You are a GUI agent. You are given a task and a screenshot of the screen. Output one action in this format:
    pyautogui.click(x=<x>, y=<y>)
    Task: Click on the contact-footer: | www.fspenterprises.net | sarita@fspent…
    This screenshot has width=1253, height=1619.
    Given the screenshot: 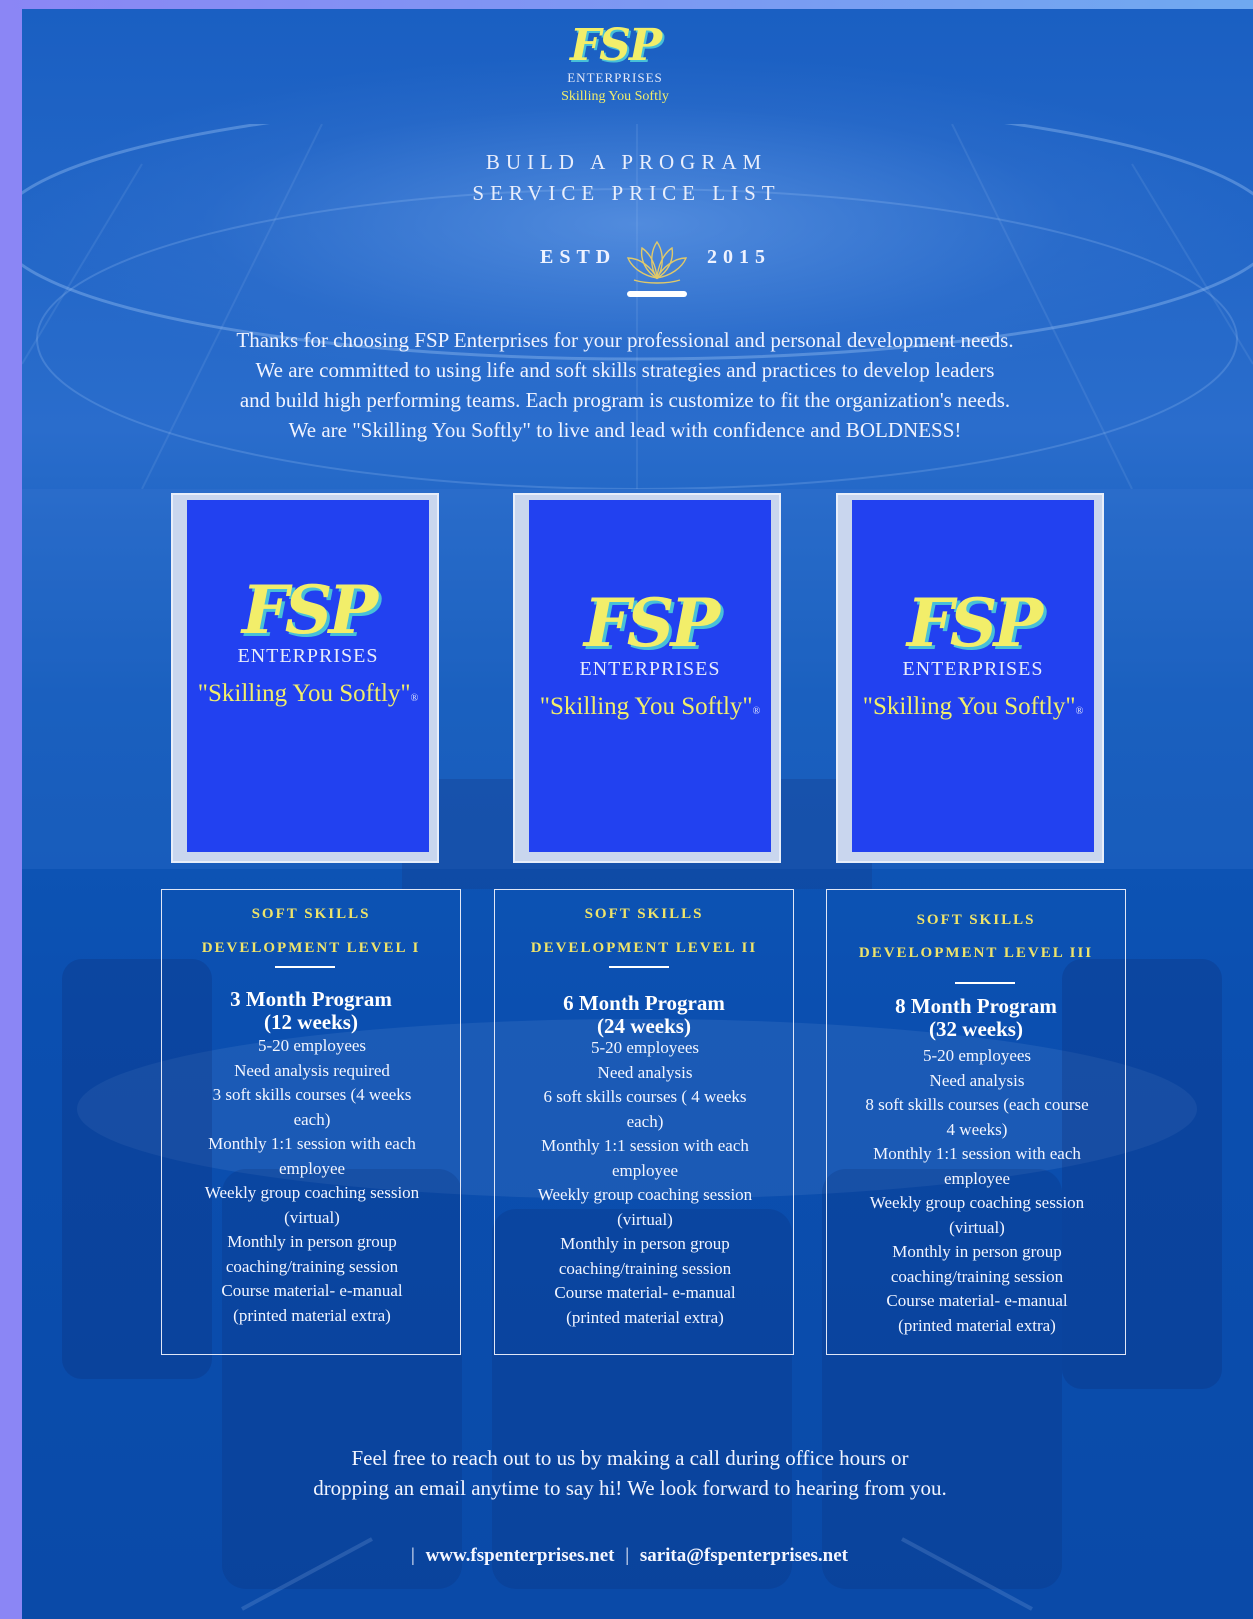 What is the action you would take?
    pyautogui.click(x=626, y=1556)
    